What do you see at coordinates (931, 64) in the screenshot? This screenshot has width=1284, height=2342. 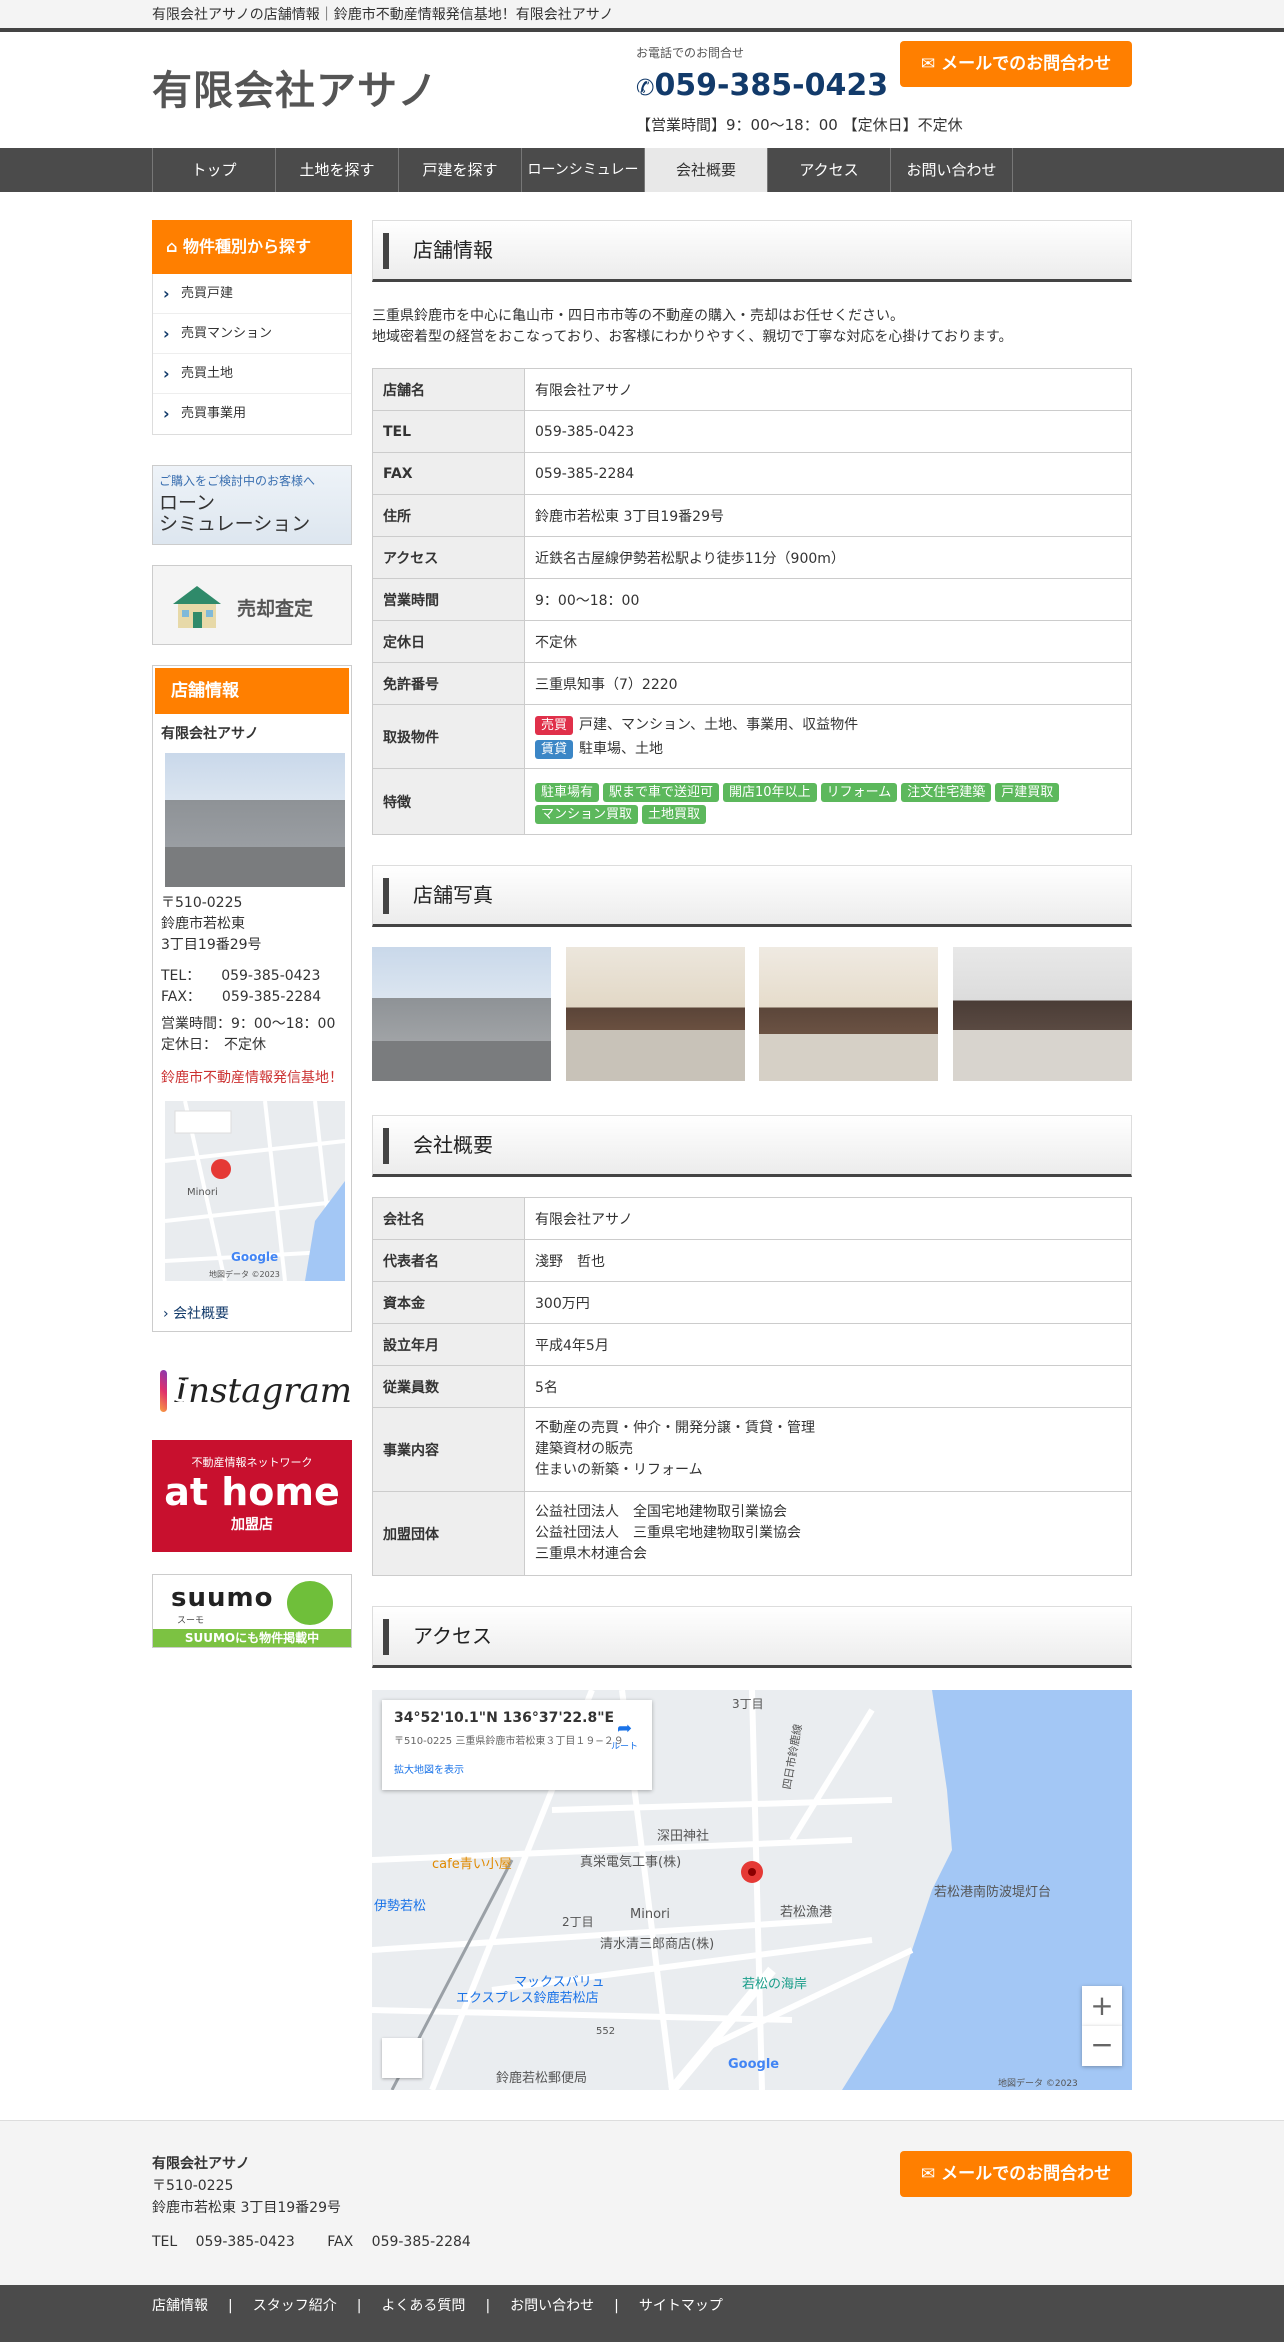 I see `mail-icon: ✉` at bounding box center [931, 64].